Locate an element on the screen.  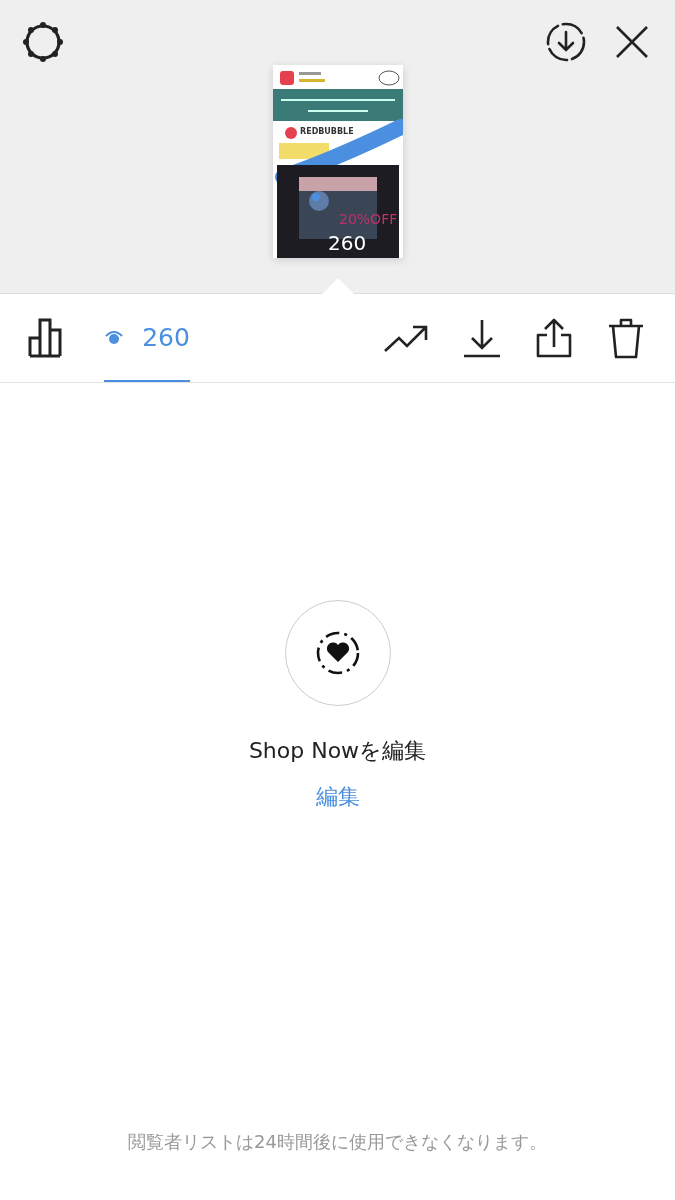
close-icon is located at coordinates (632, 42).